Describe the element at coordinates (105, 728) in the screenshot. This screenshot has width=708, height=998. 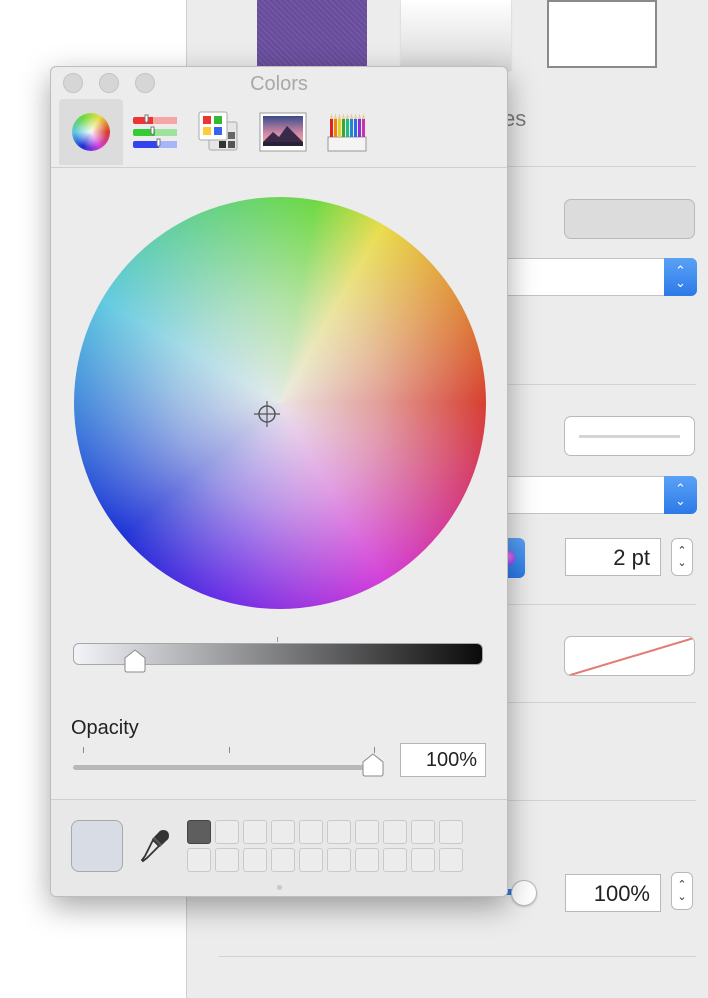
I see `opacity-label: Opacity` at that location.